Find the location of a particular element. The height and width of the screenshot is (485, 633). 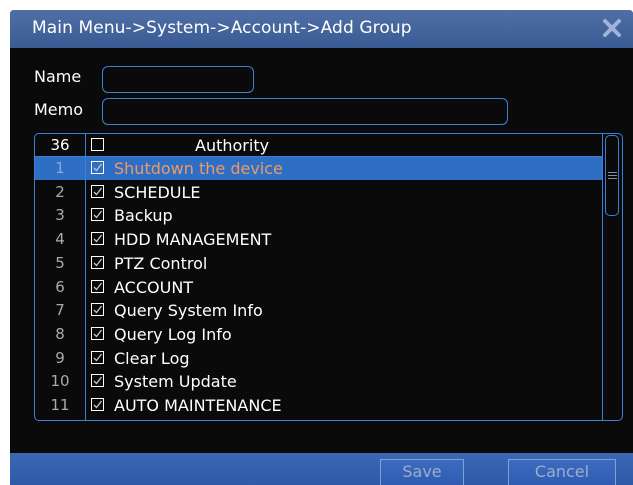

header-divider is located at coordinates (319, 156).